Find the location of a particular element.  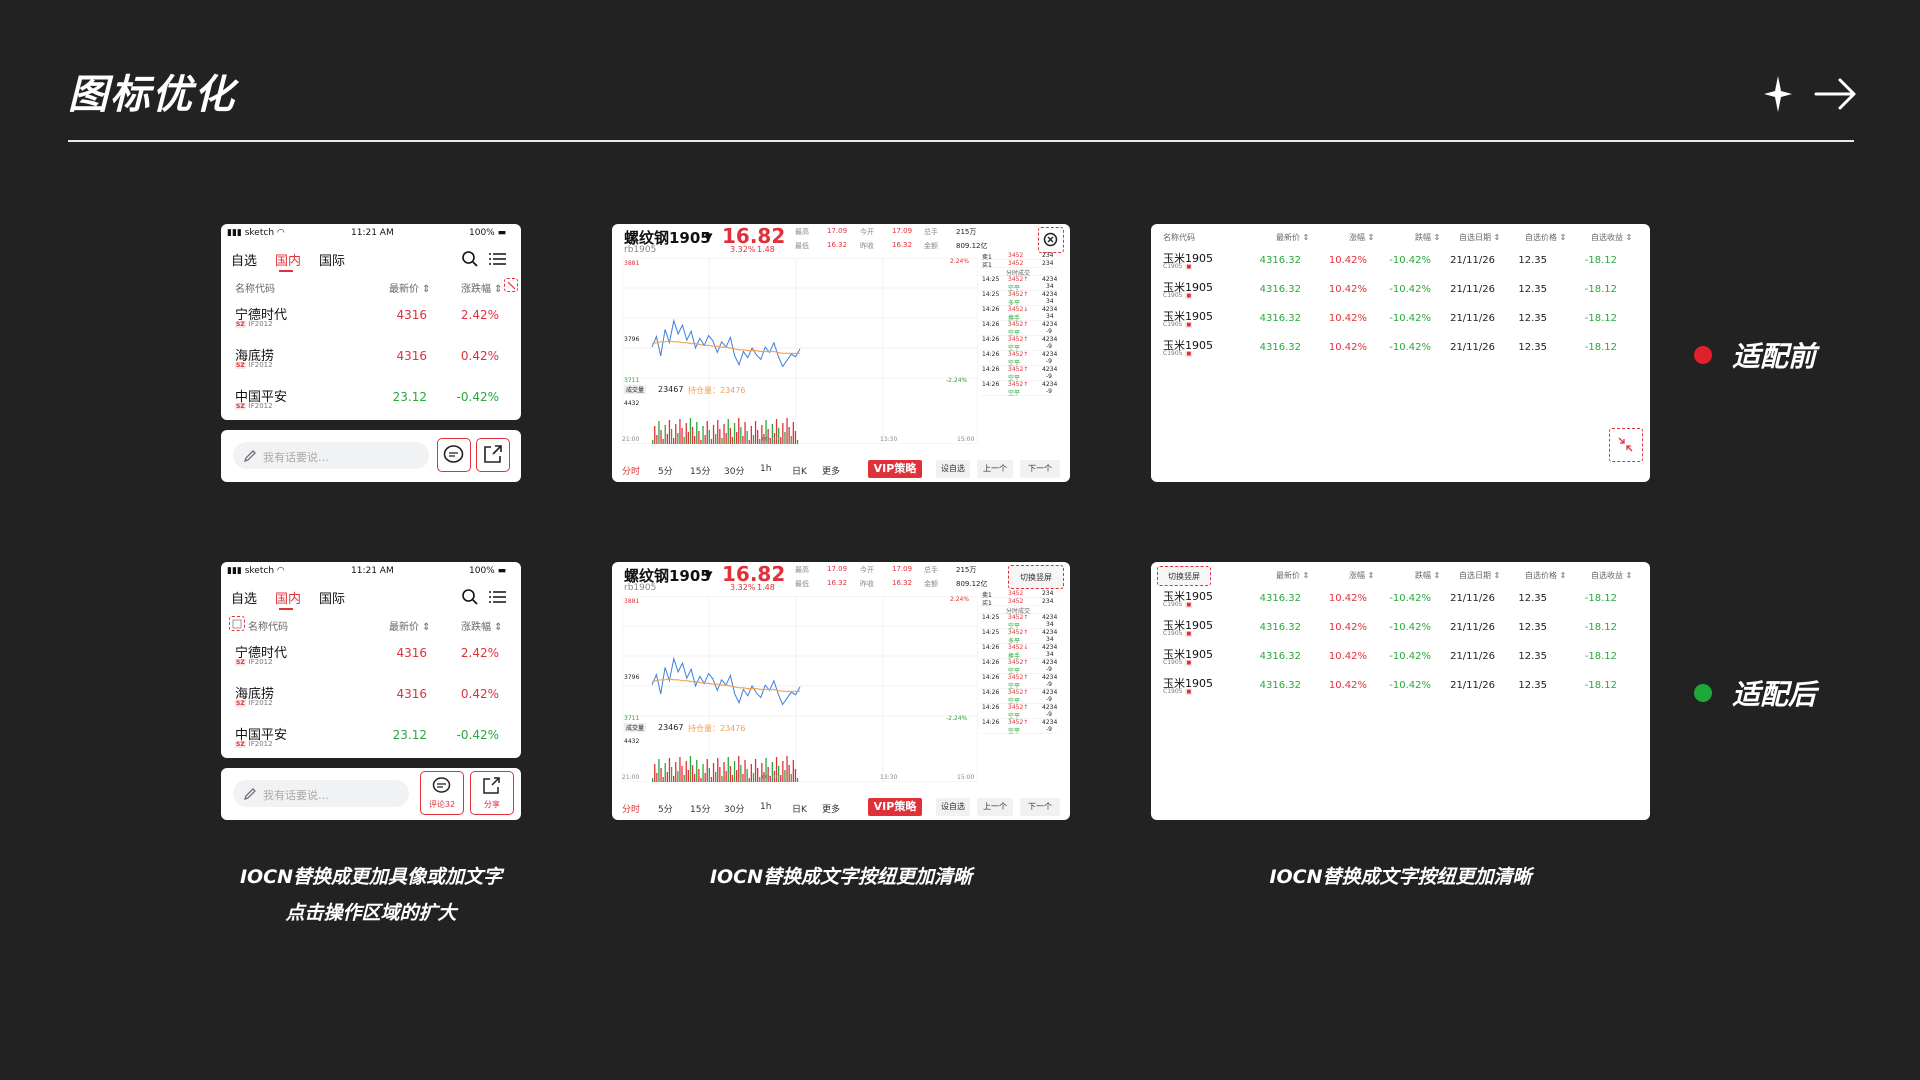

sort-toggle-icon is located at coordinates (511, 285).